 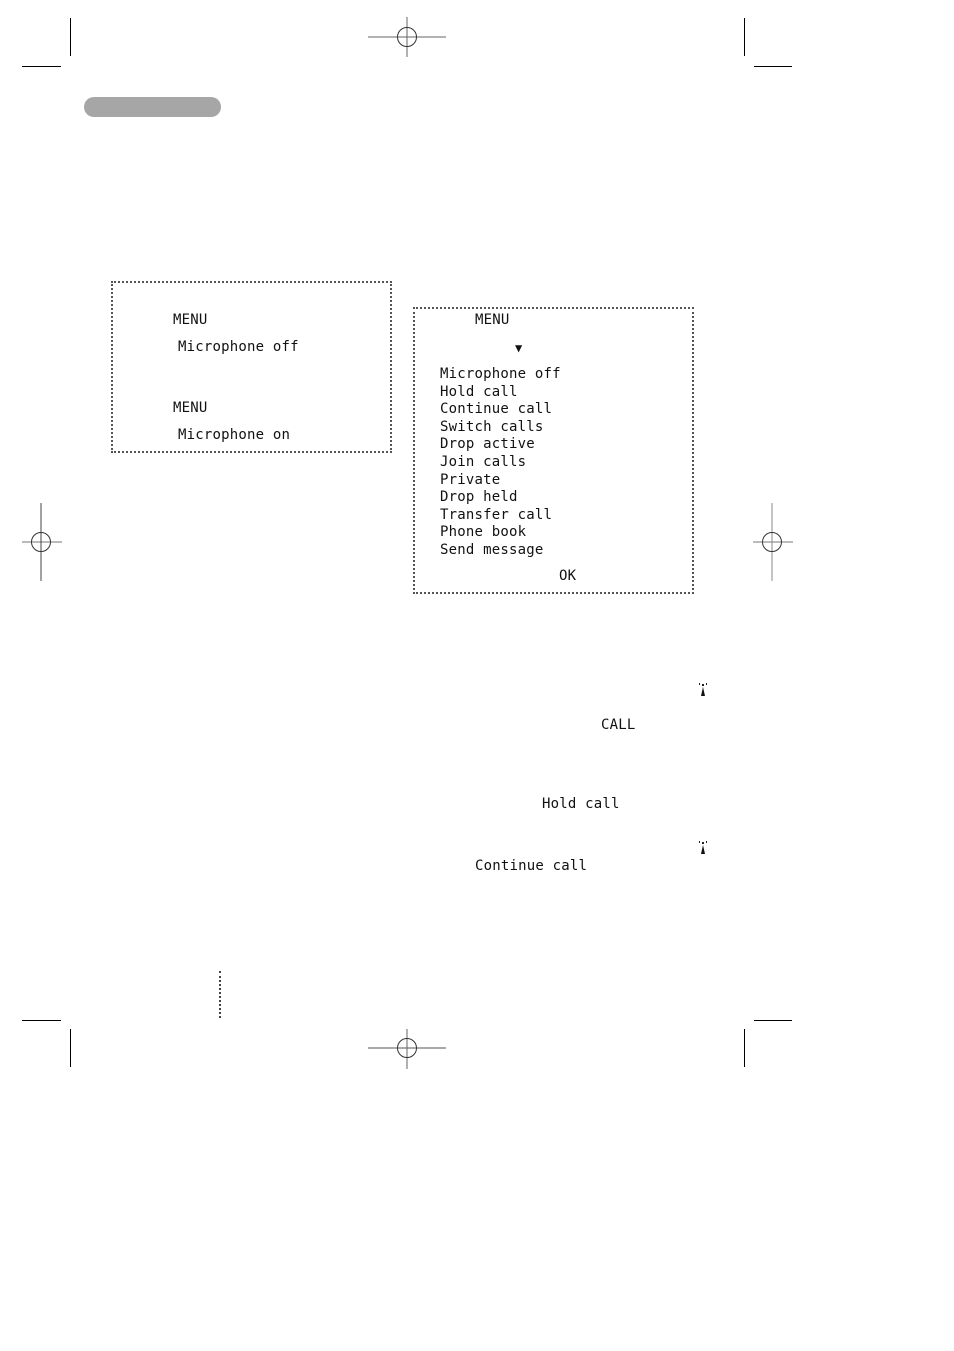 I want to click on crop-mark-bottom-left-vertical, so click(x=70, y=1048).